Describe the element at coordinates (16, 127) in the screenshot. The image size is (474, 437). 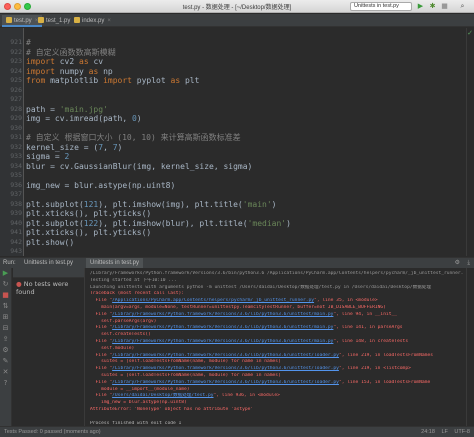
I see `line-number: 930` at that location.